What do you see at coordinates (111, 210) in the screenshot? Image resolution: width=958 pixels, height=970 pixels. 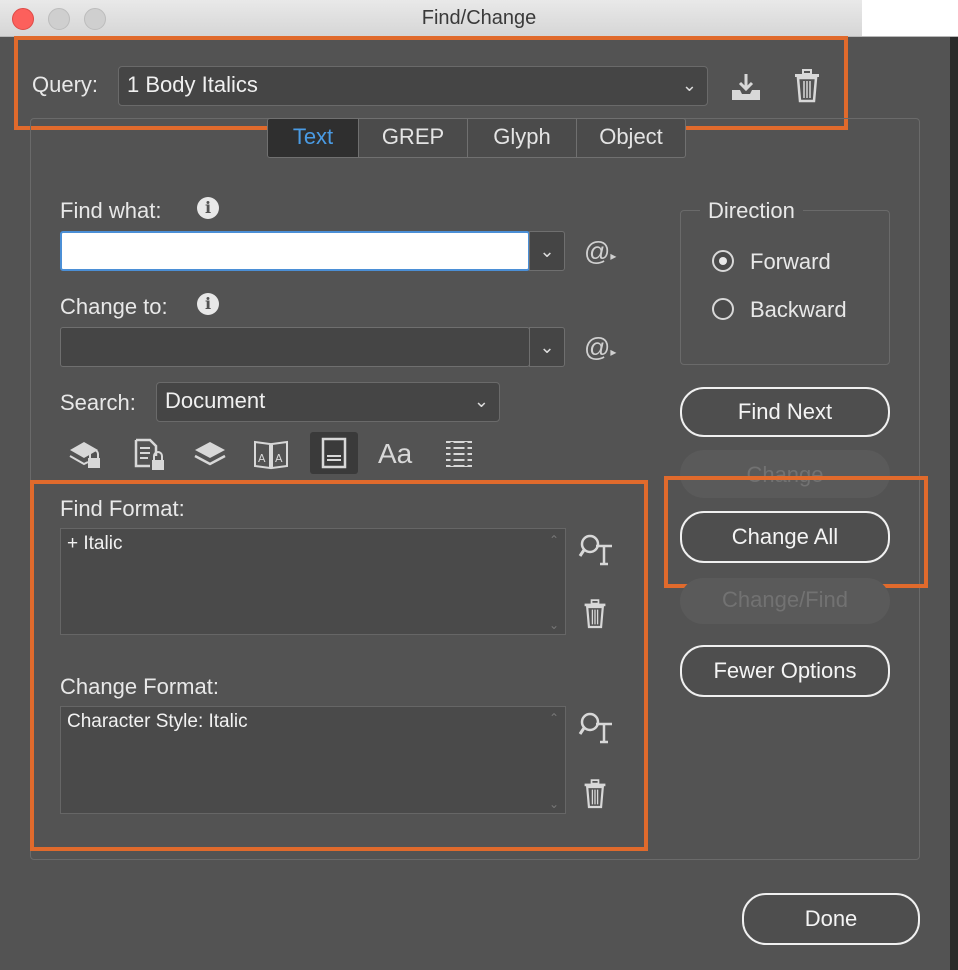 I see `find-what-label: Find what:` at bounding box center [111, 210].